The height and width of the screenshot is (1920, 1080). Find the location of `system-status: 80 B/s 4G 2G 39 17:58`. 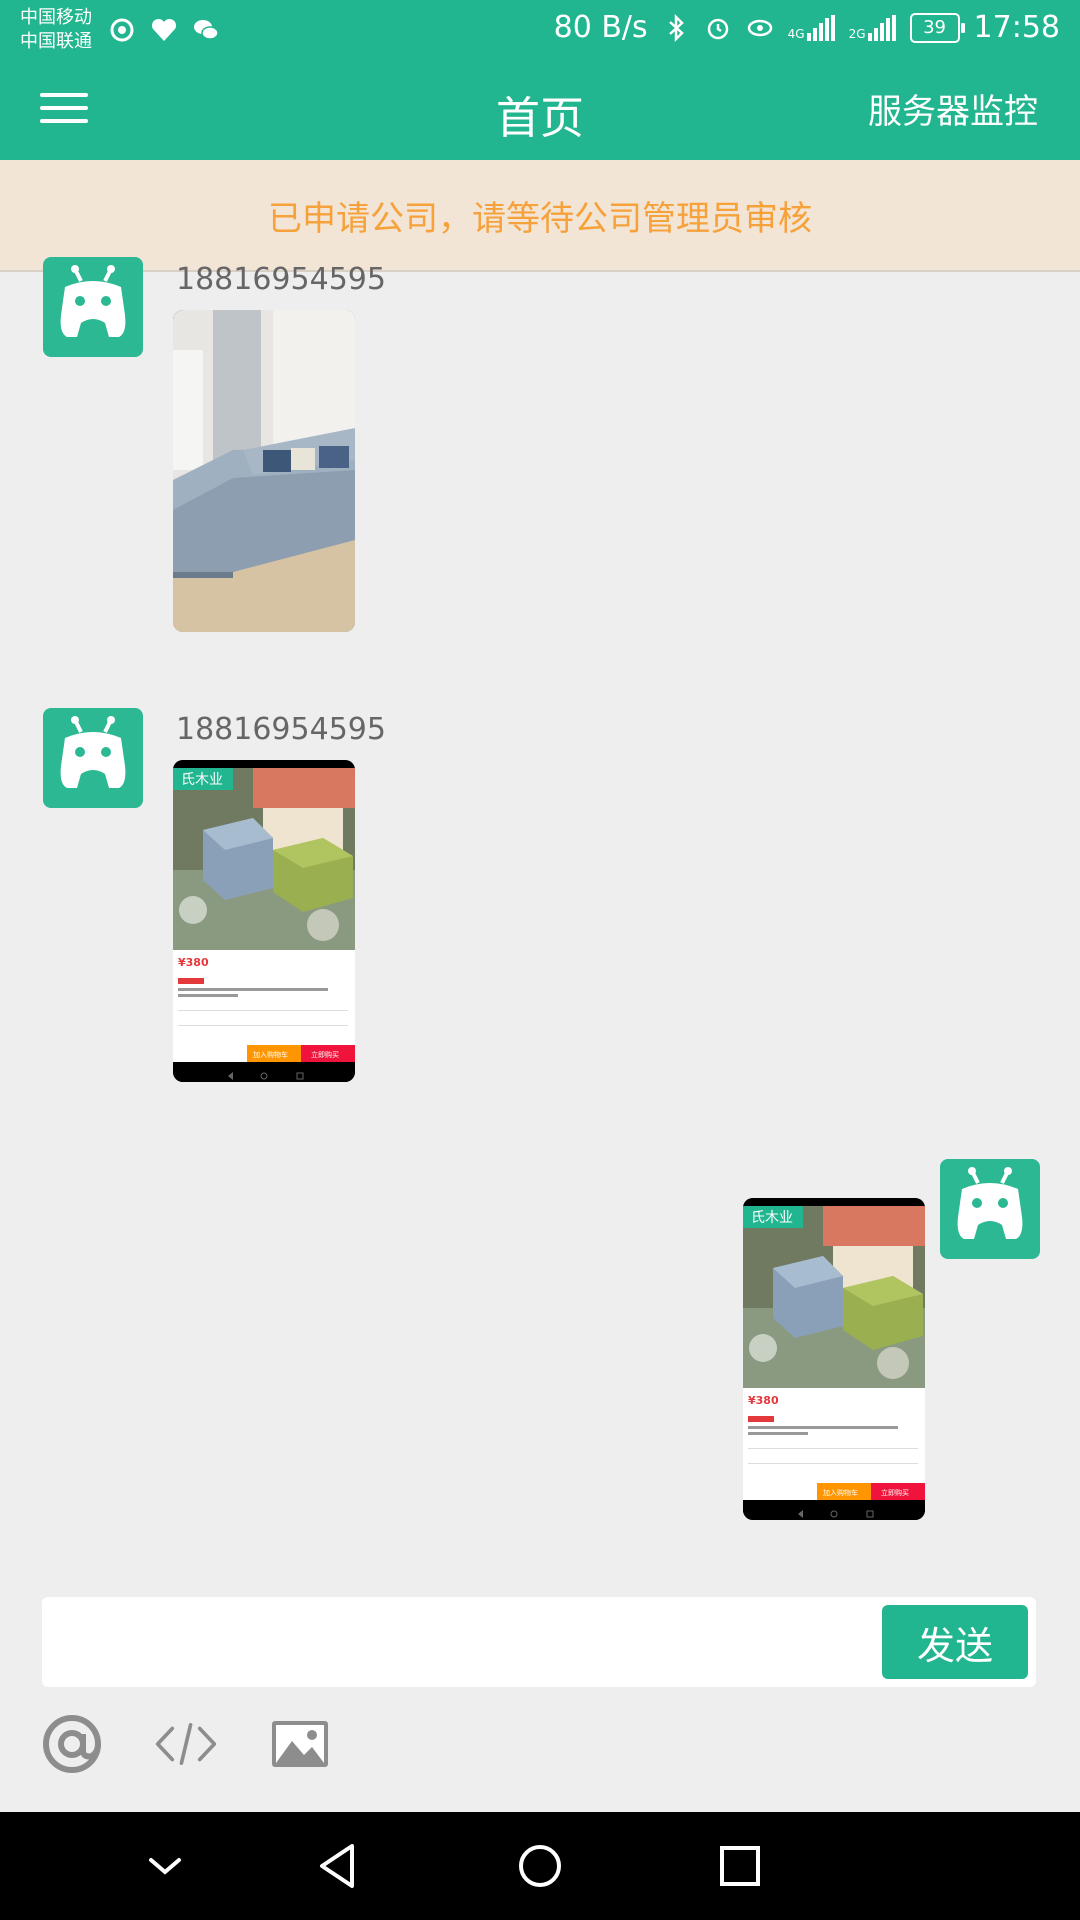

system-status: 80 B/s 4G 2G 39 17:58 is located at coordinates (807, 27).